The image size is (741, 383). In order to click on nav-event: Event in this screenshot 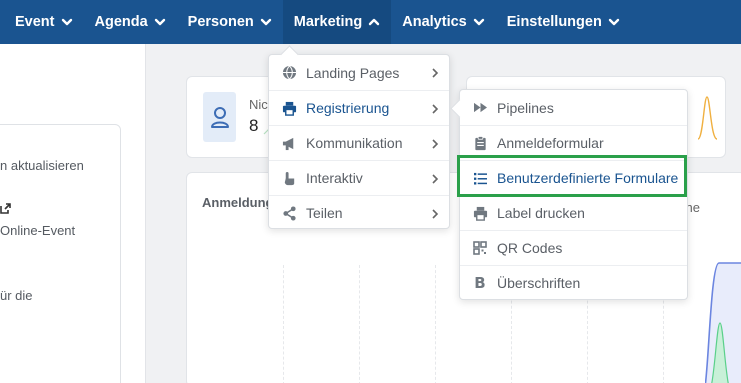, I will do `click(42, 22)`.